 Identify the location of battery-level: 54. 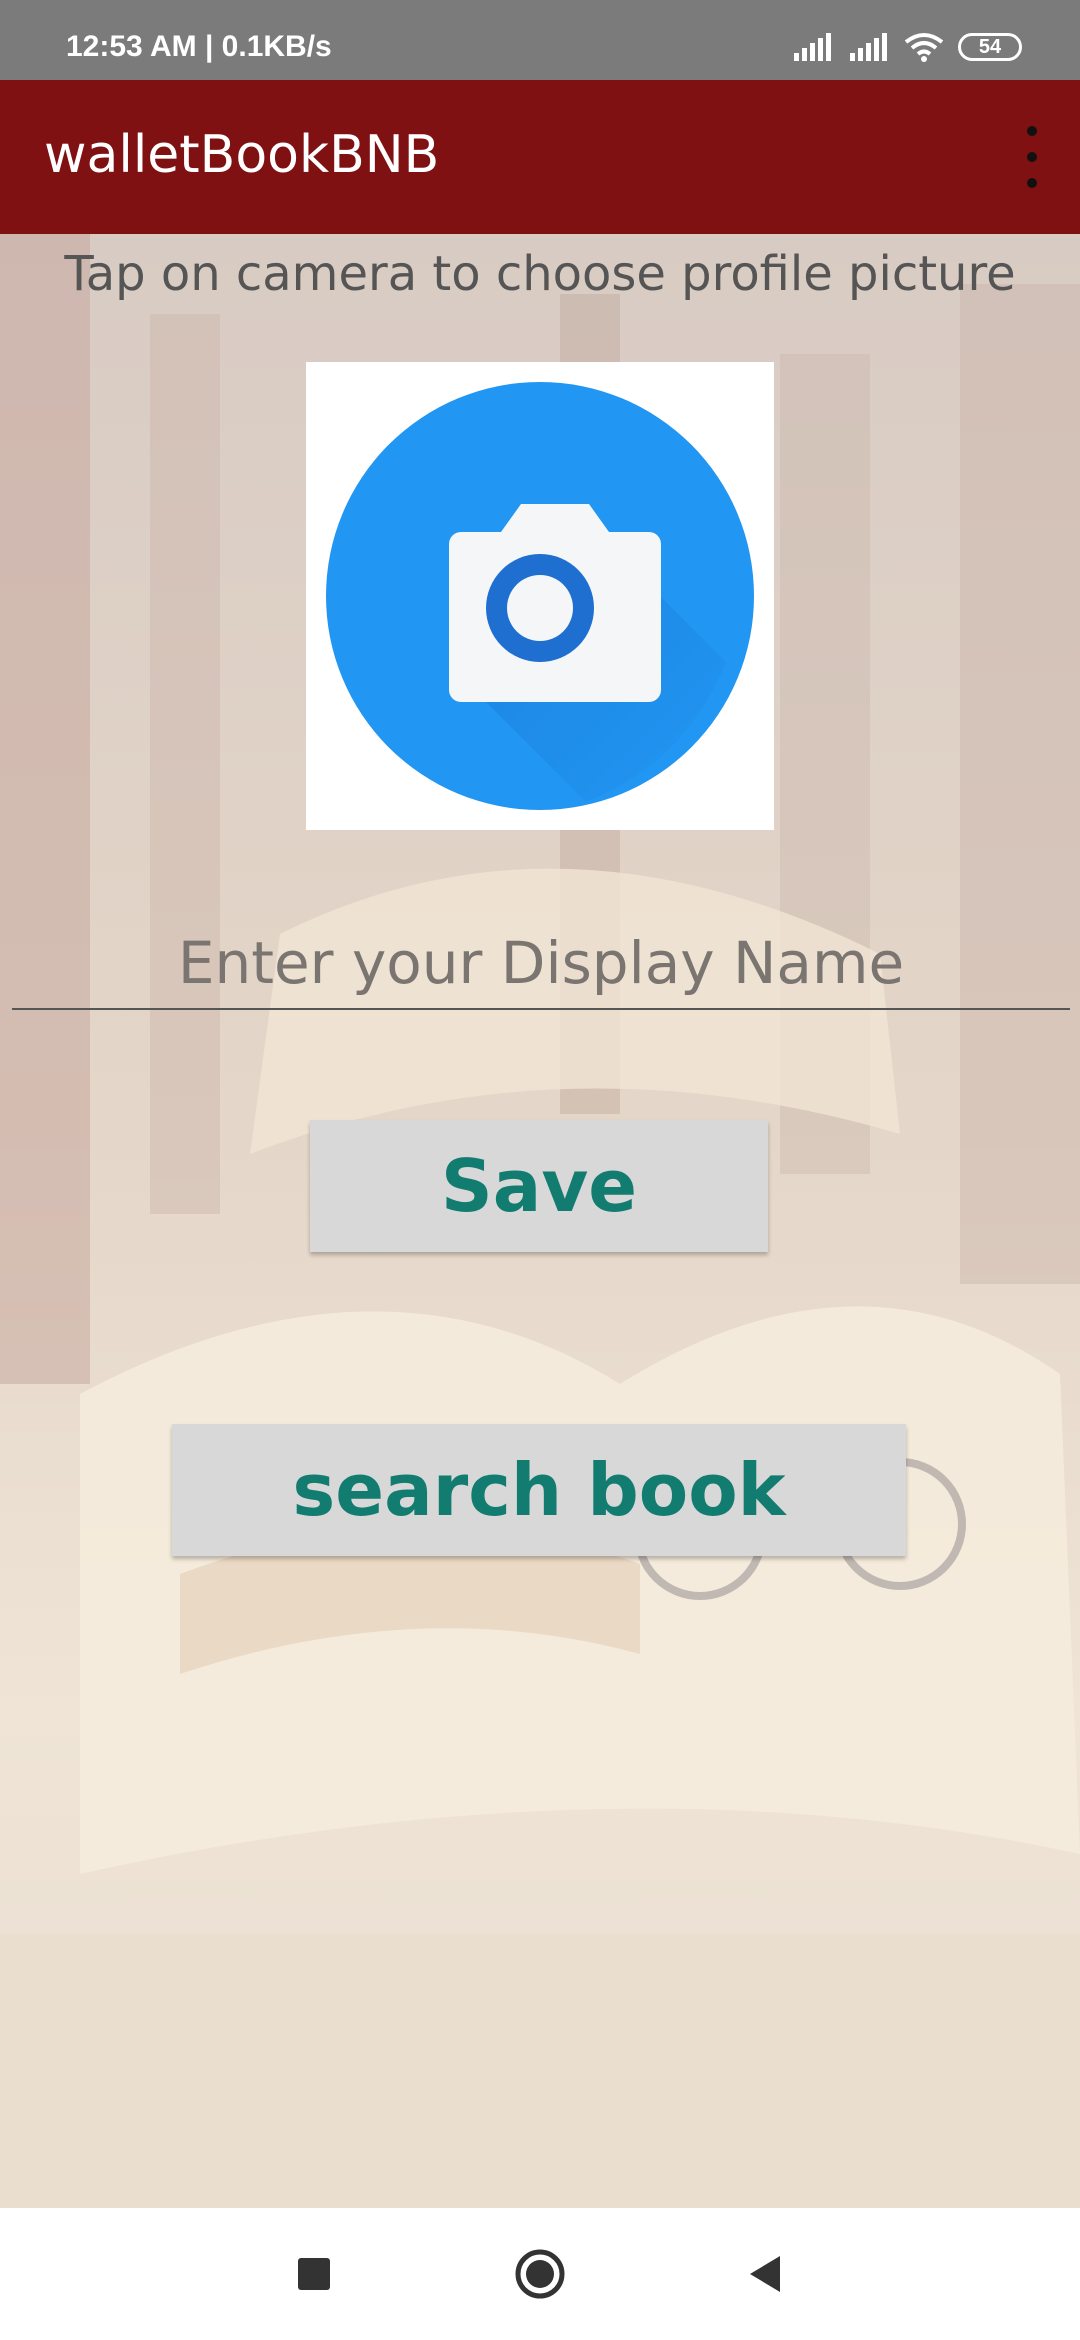
(990, 46).